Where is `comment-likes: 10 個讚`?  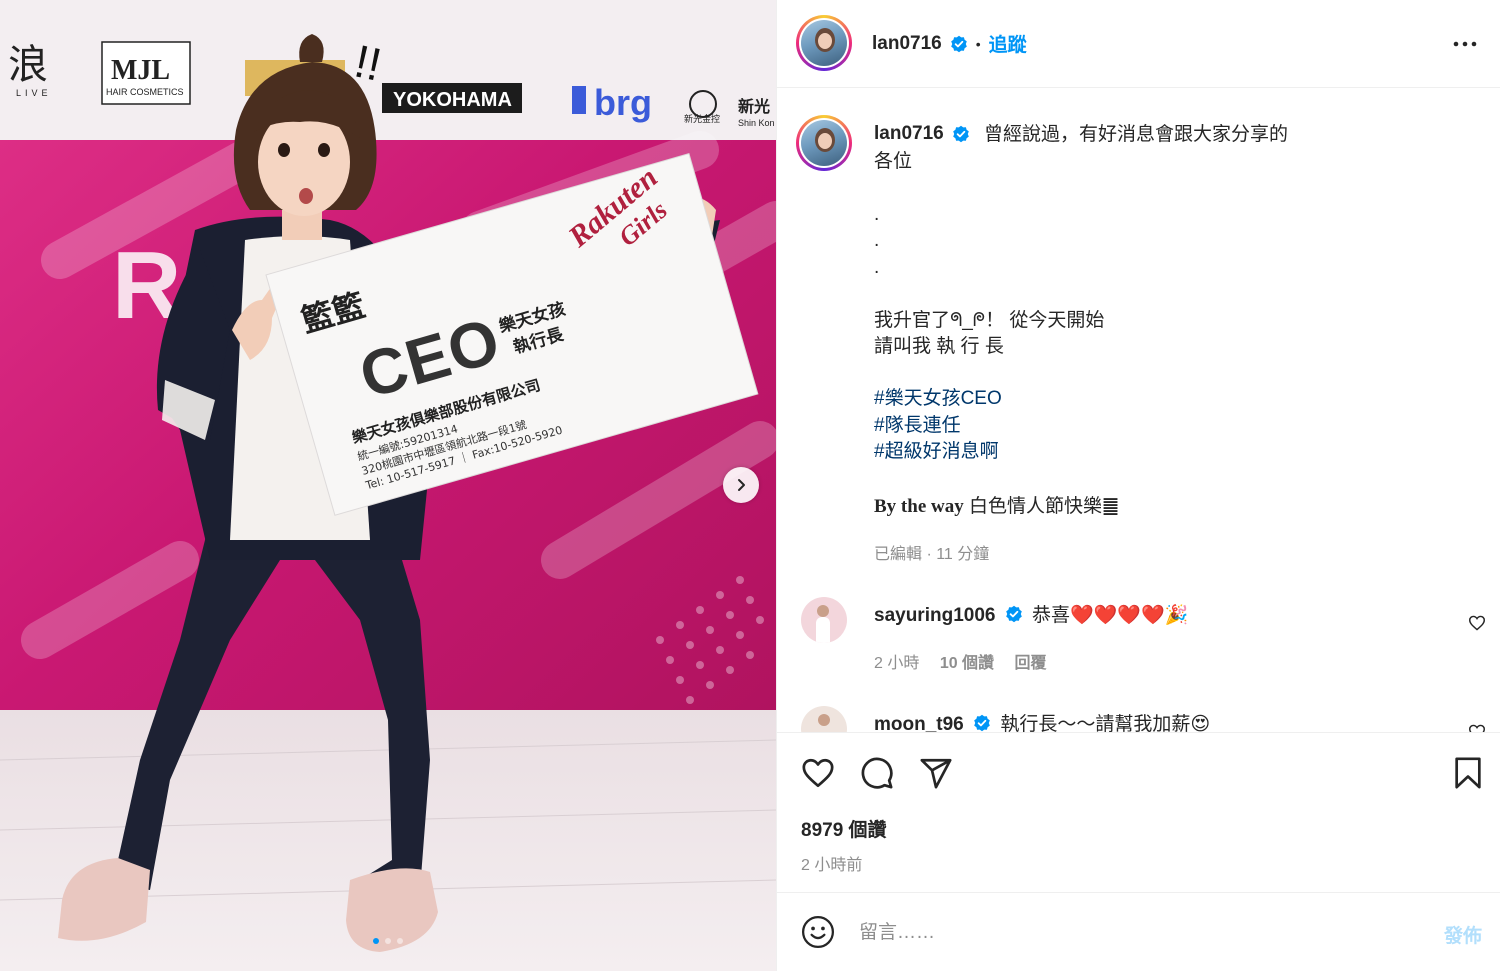 comment-likes: 10 個讚 is located at coordinates (967, 663).